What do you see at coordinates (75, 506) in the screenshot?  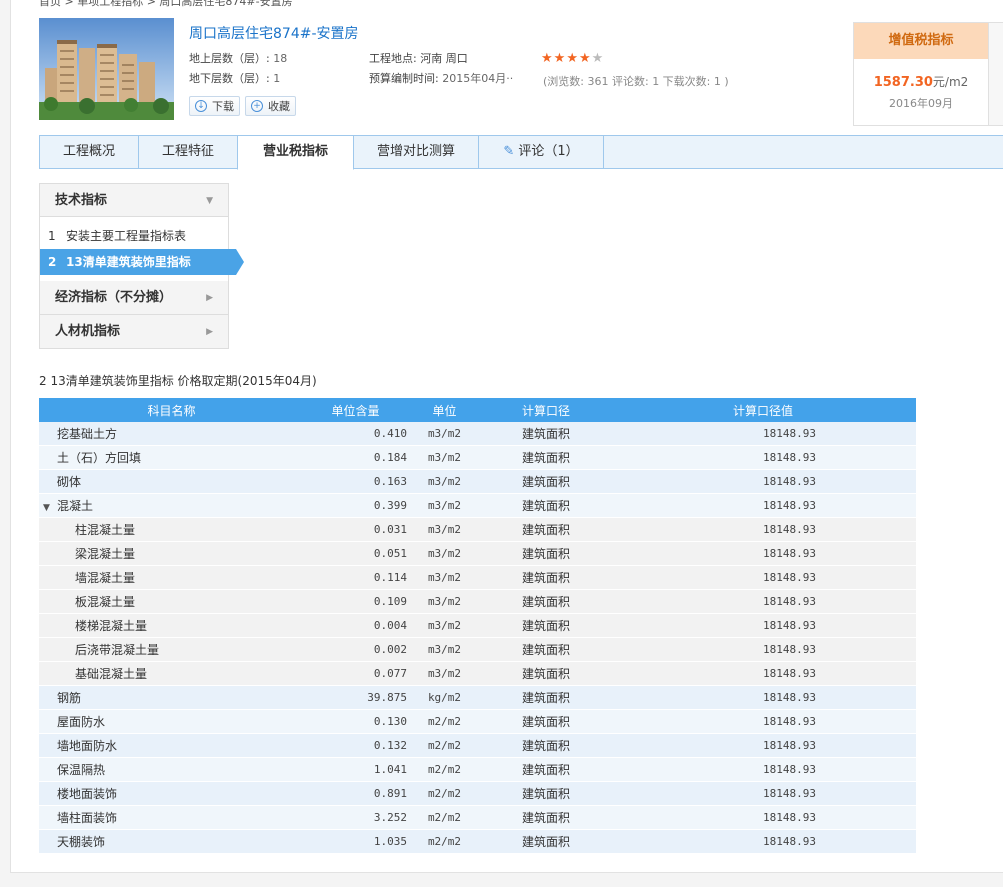 I see `cell-name-text: 混凝土` at bounding box center [75, 506].